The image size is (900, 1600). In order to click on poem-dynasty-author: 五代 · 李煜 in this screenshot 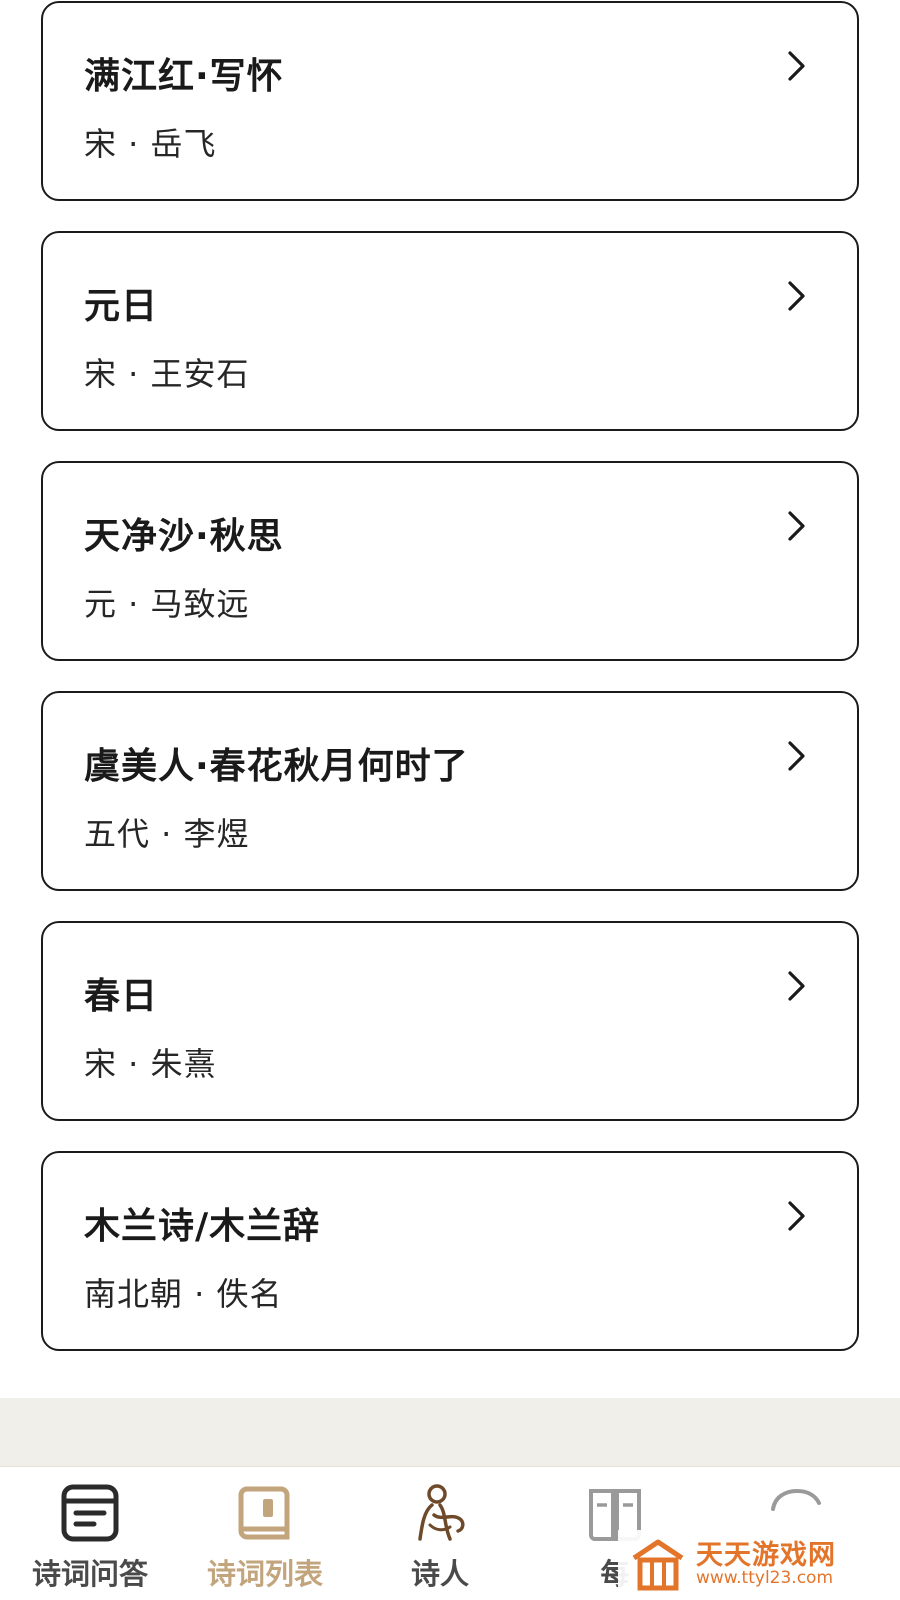, I will do `click(167, 834)`.